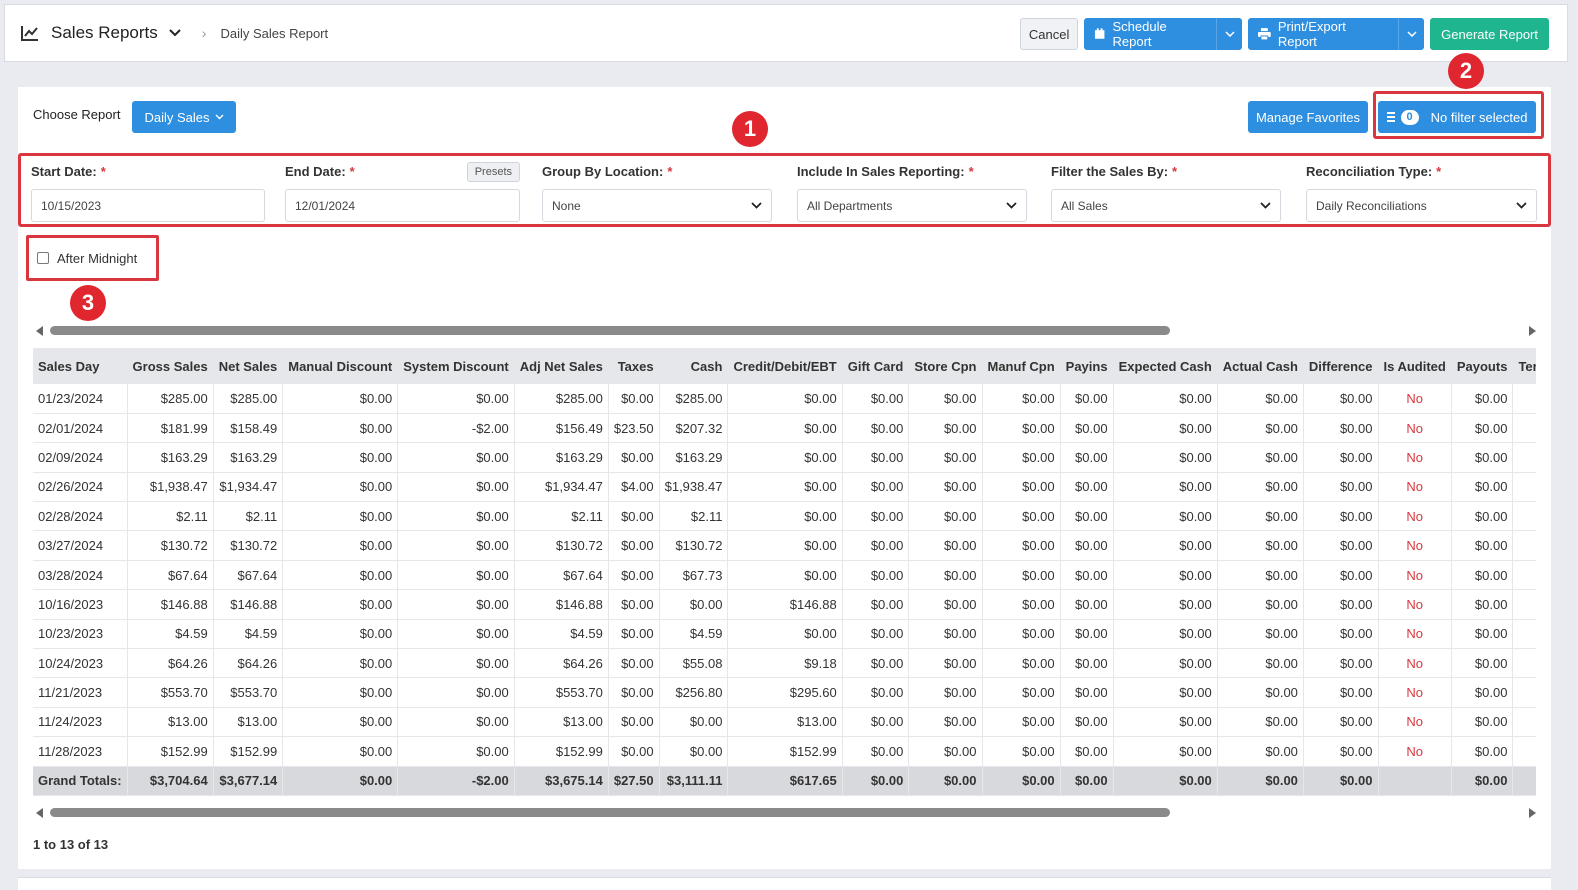  Describe the element at coordinates (1341, 366) in the screenshot. I see `column-header: Difference` at that location.